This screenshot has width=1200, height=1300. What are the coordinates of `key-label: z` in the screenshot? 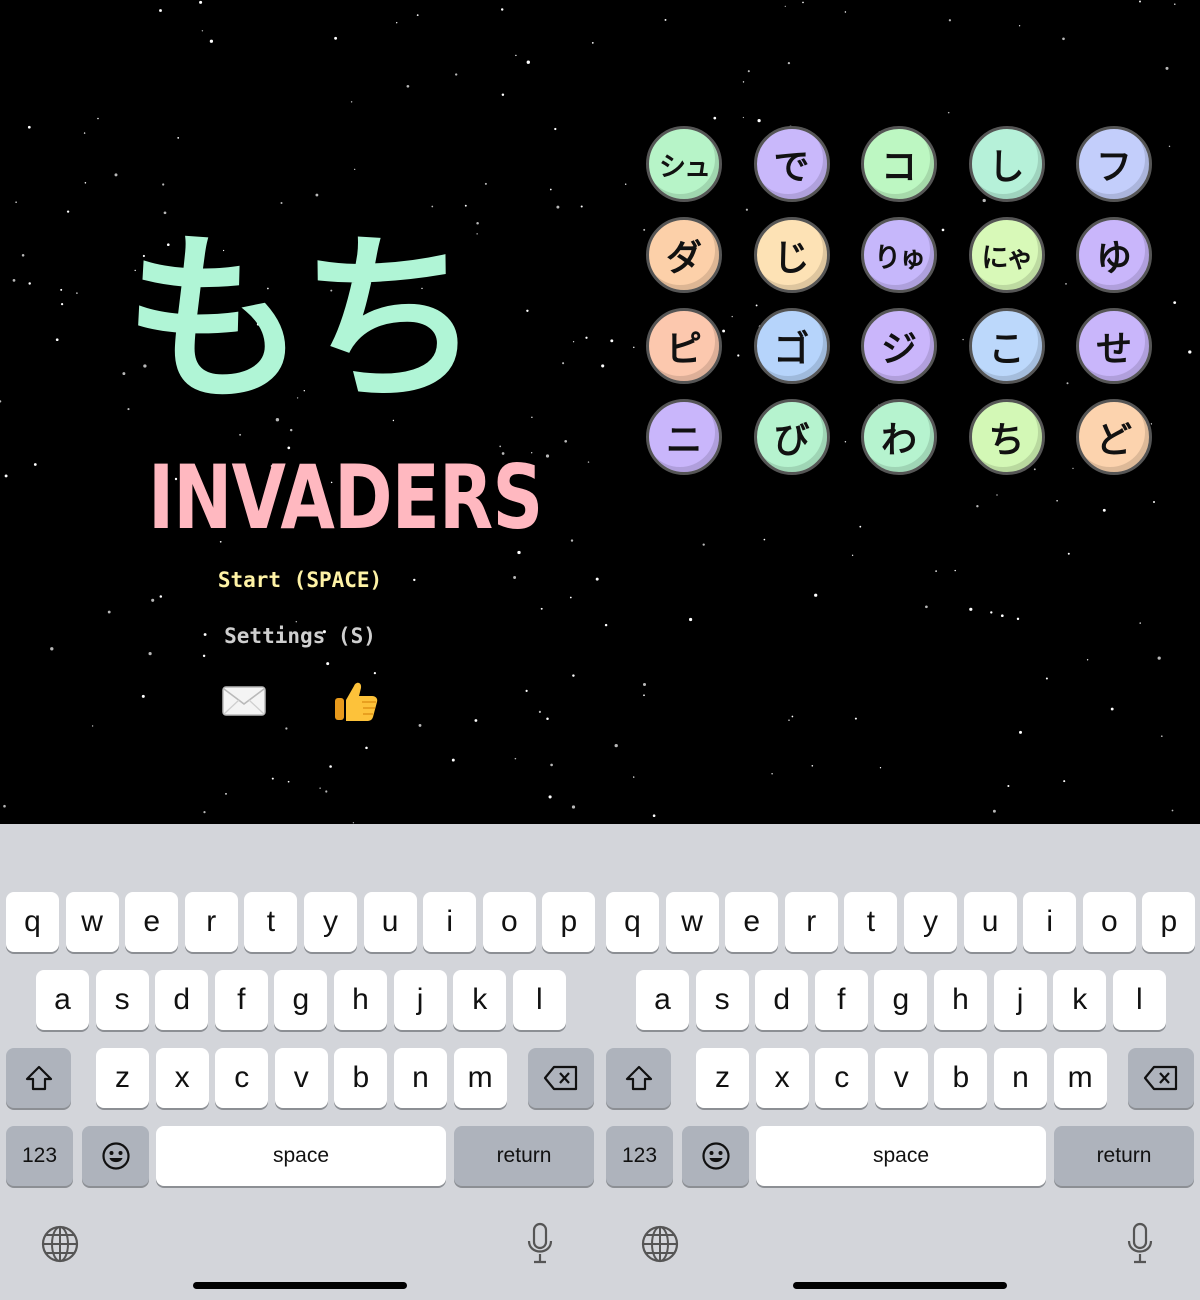 It's located at (122, 1077).